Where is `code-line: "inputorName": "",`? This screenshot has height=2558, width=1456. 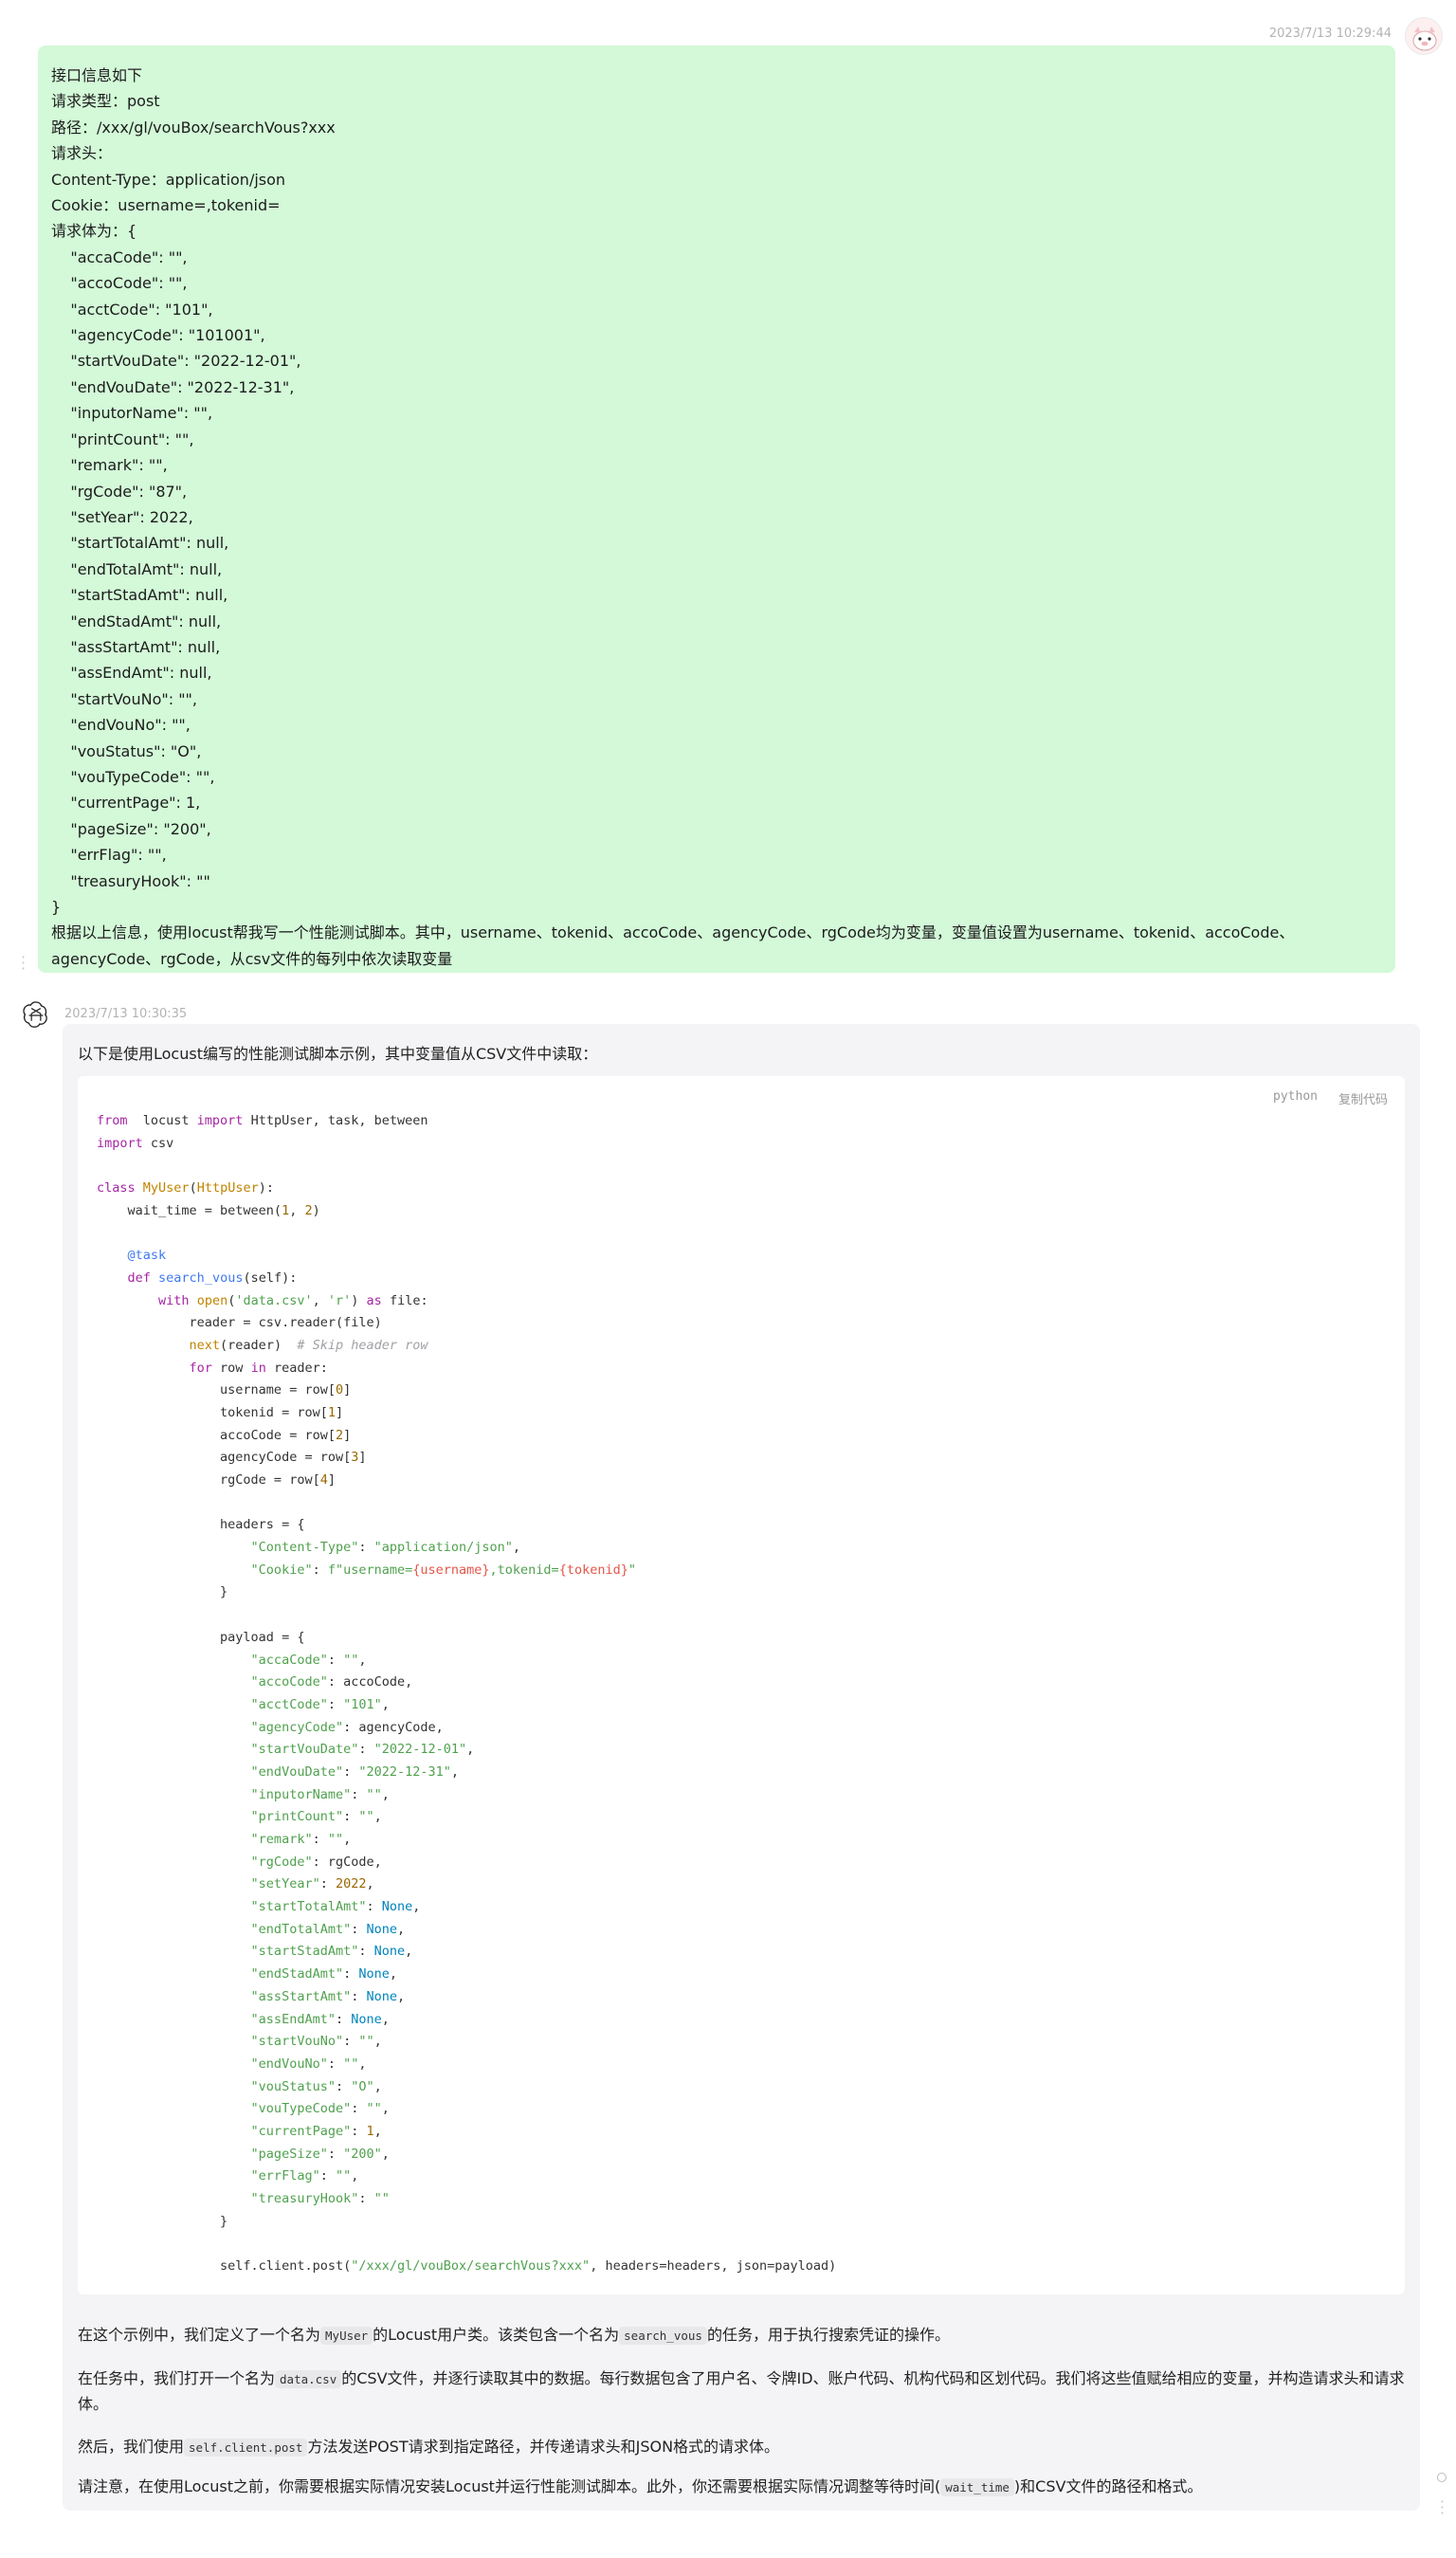 code-line: "inputorName": "", is located at coordinates (466, 1795).